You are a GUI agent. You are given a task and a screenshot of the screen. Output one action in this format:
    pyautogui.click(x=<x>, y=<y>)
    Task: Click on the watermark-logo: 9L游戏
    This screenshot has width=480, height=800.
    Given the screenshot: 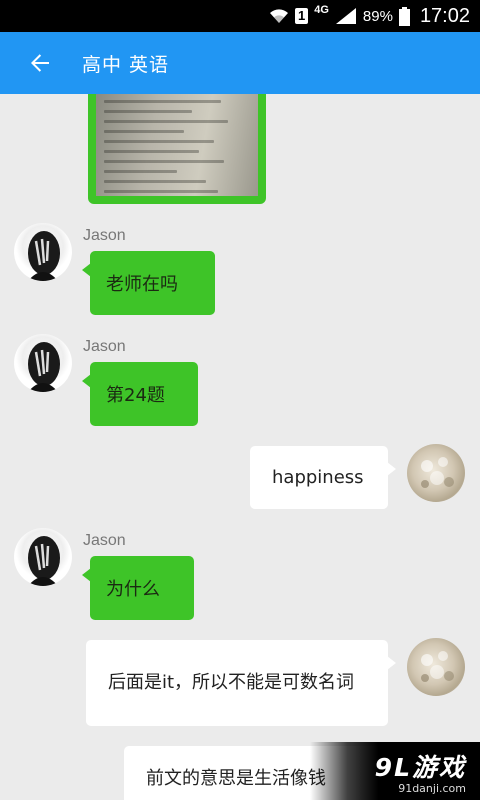 What is the action you would take?
    pyautogui.click(x=420, y=767)
    